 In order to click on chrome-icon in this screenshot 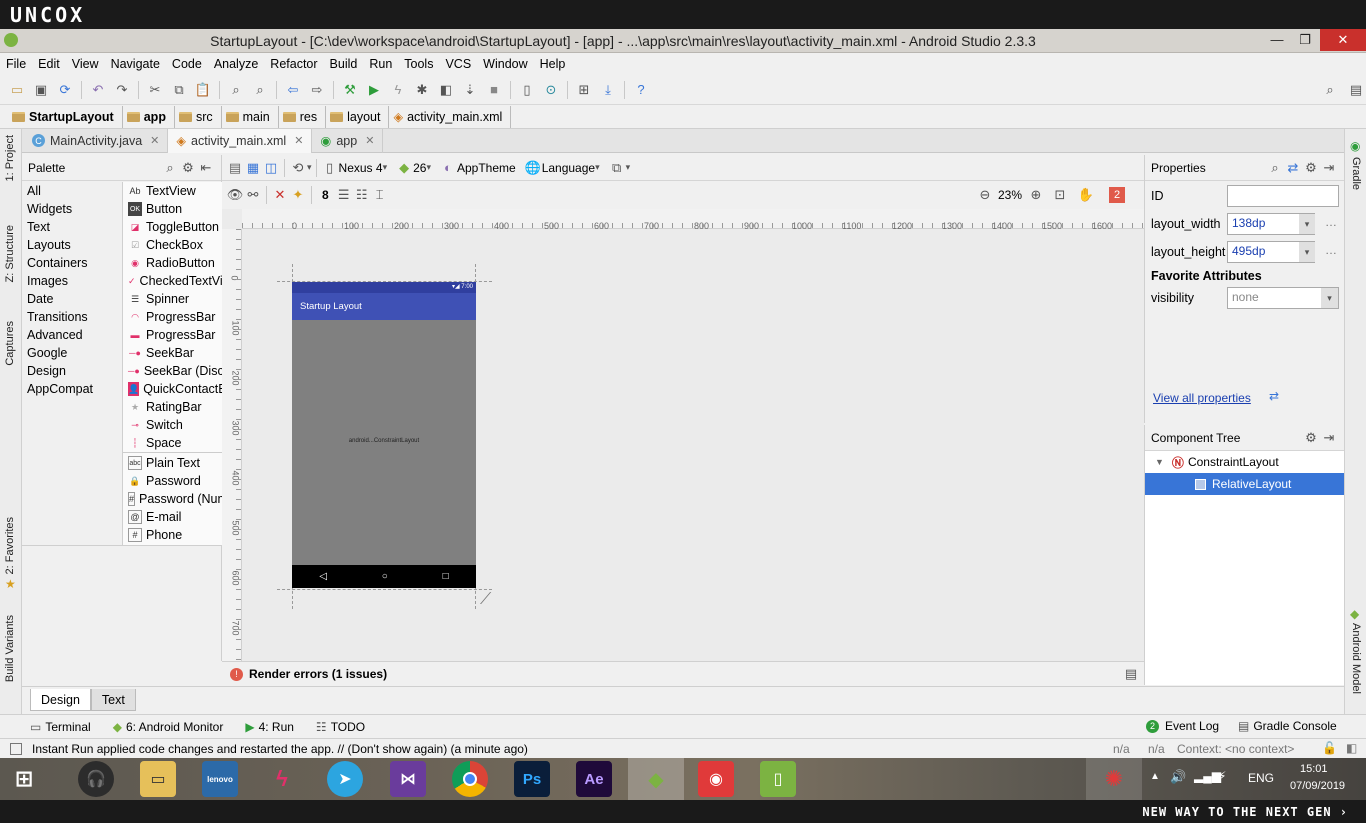, I will do `click(470, 779)`.